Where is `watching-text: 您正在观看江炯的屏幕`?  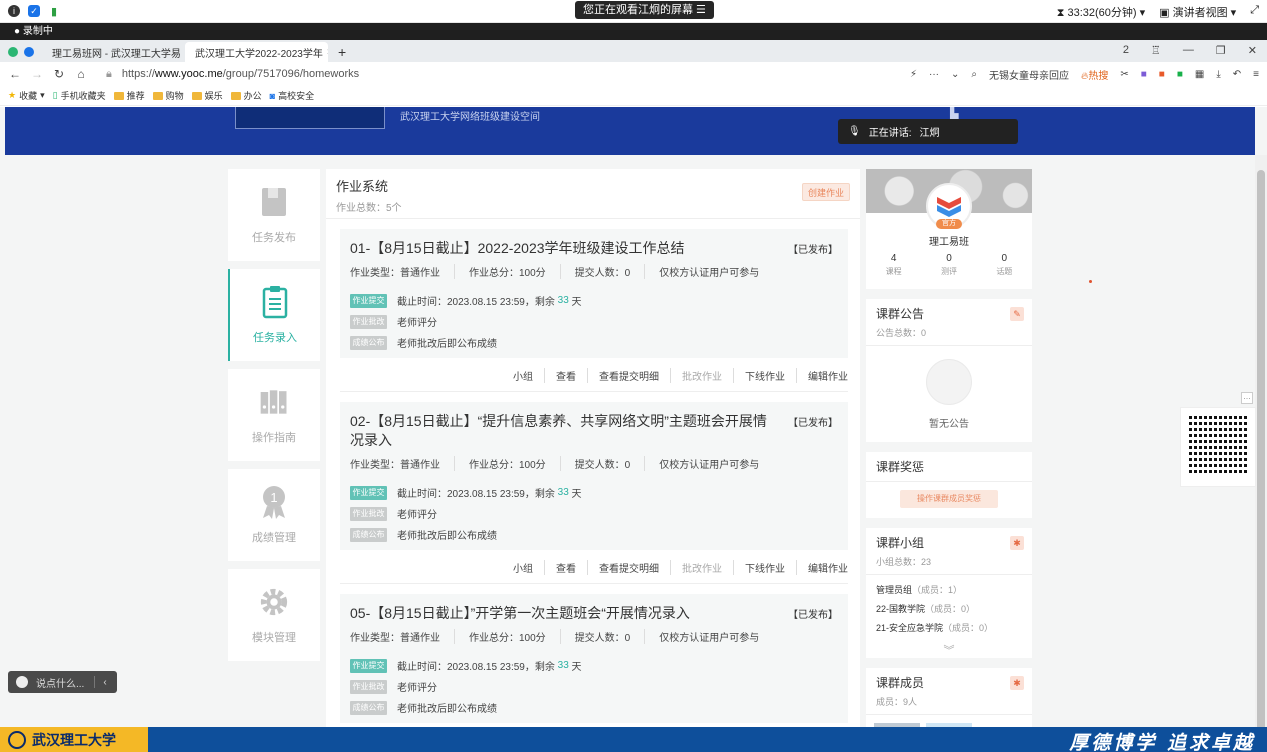
watching-text: 您正在观看江炯的屏幕 is located at coordinates (638, 10).